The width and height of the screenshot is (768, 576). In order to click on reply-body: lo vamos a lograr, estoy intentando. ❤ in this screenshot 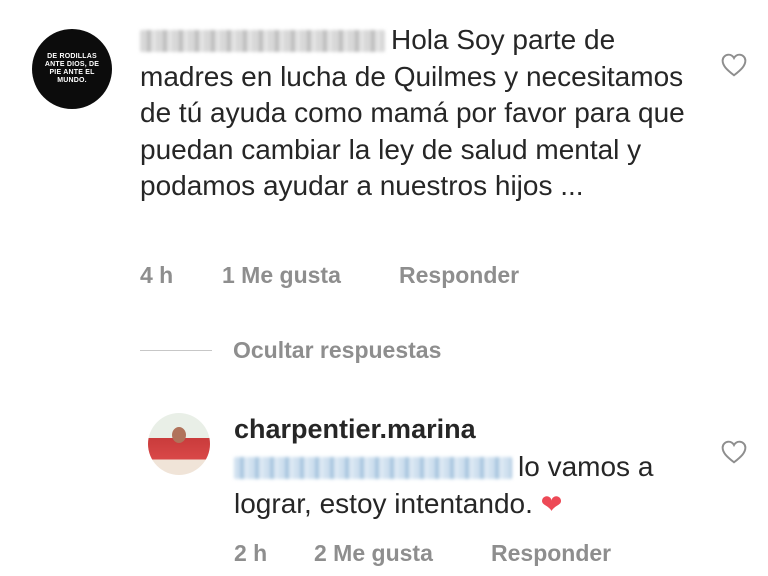, I will do `click(469, 485)`.